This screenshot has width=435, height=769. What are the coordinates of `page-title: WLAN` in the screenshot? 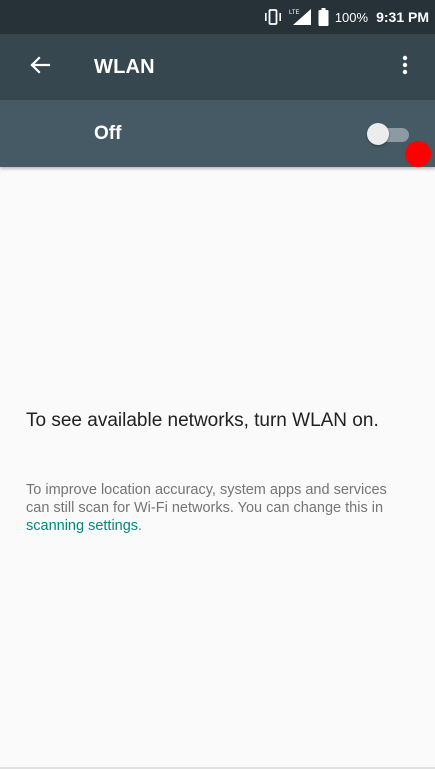 It's located at (124, 66).